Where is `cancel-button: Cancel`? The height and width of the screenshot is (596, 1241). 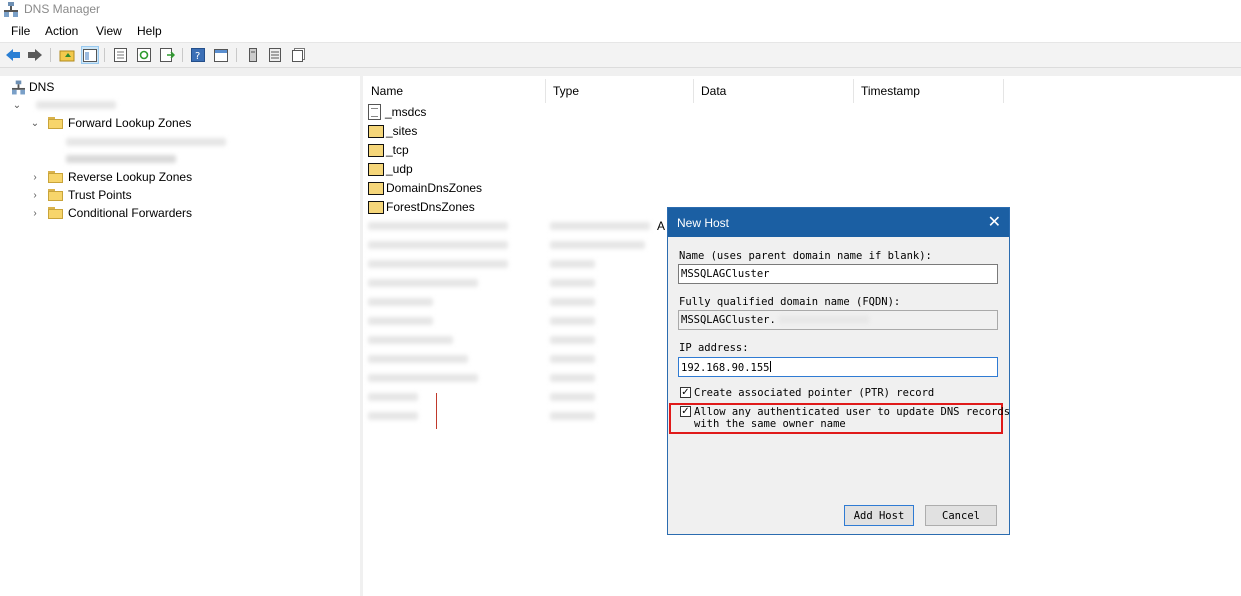 cancel-button: Cancel is located at coordinates (961, 515).